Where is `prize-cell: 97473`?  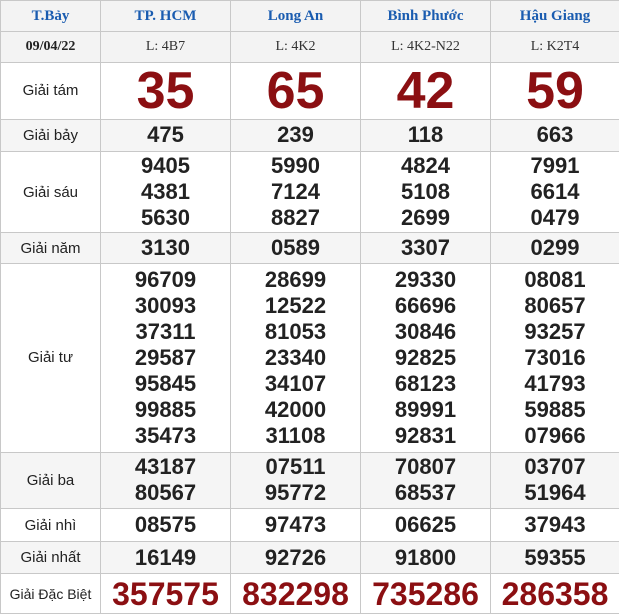 prize-cell: 97473 is located at coordinates (295, 525).